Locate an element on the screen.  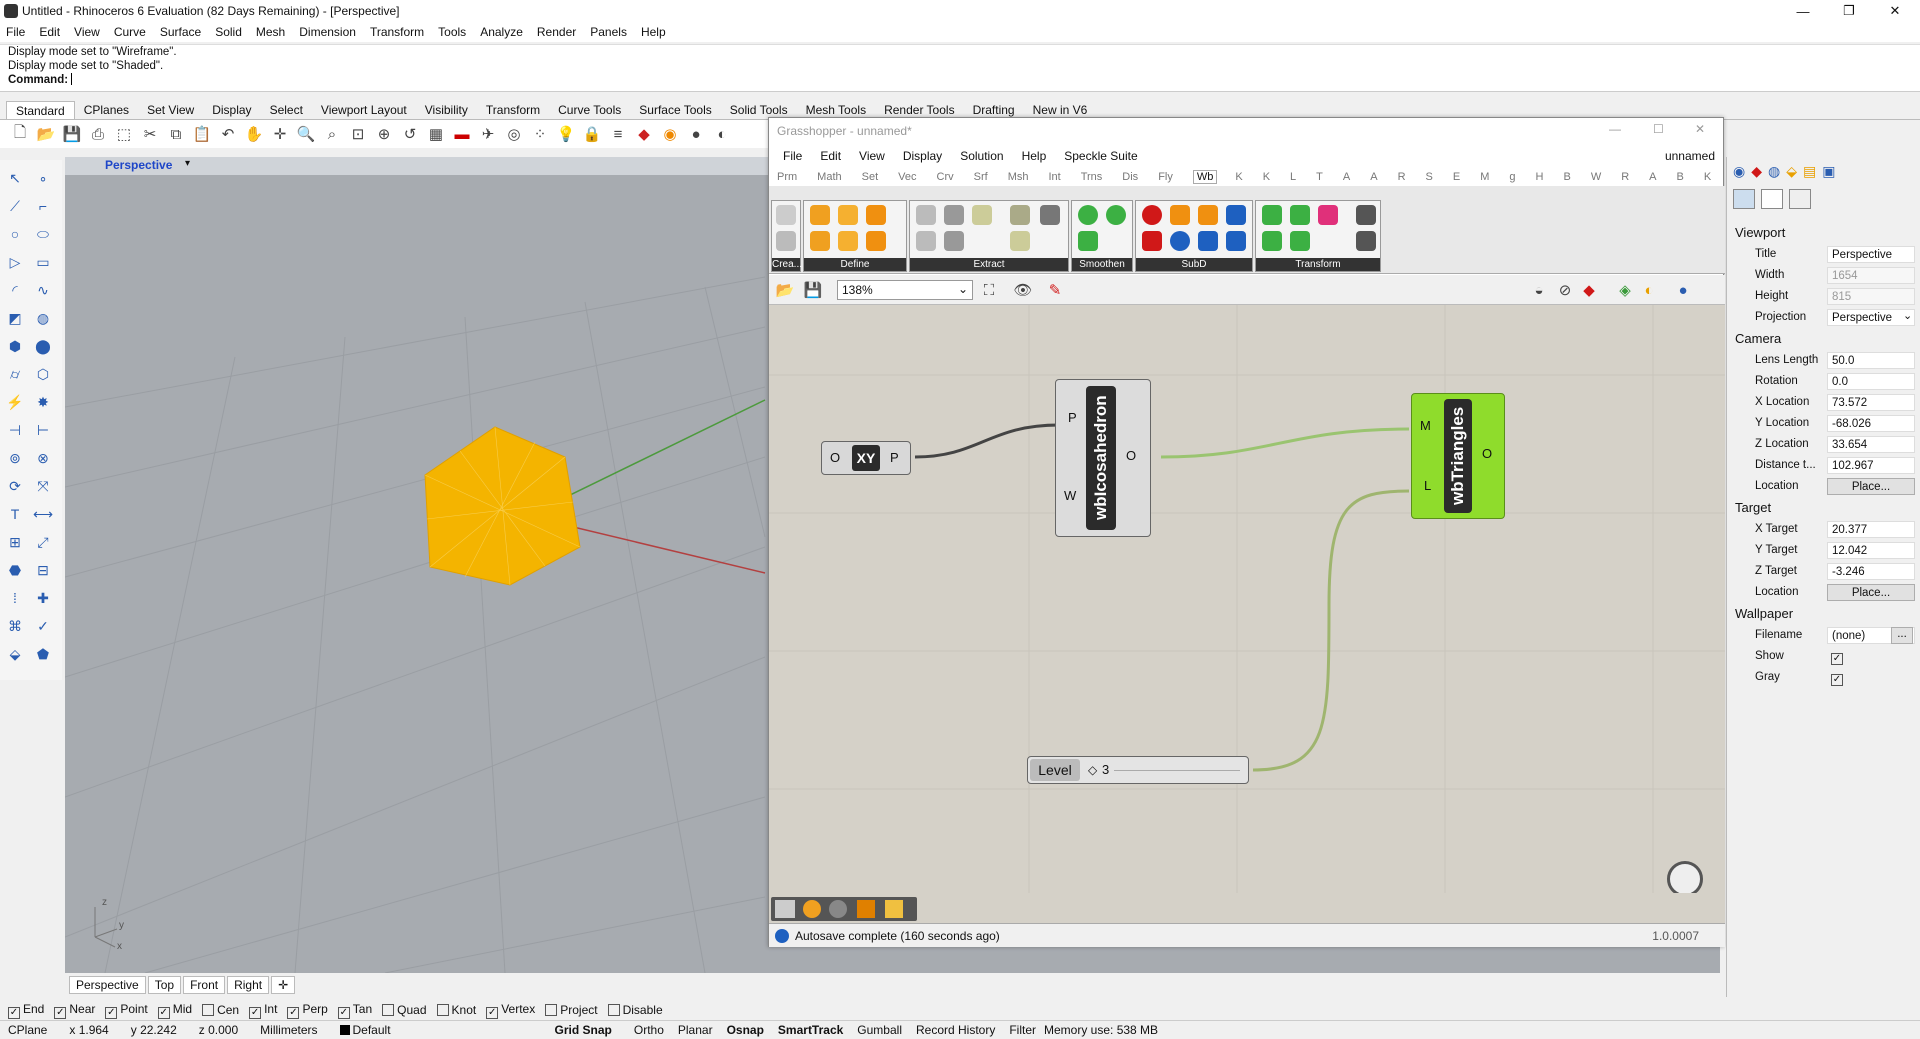
wb-subd8-icon is located at coordinates (1236, 241).